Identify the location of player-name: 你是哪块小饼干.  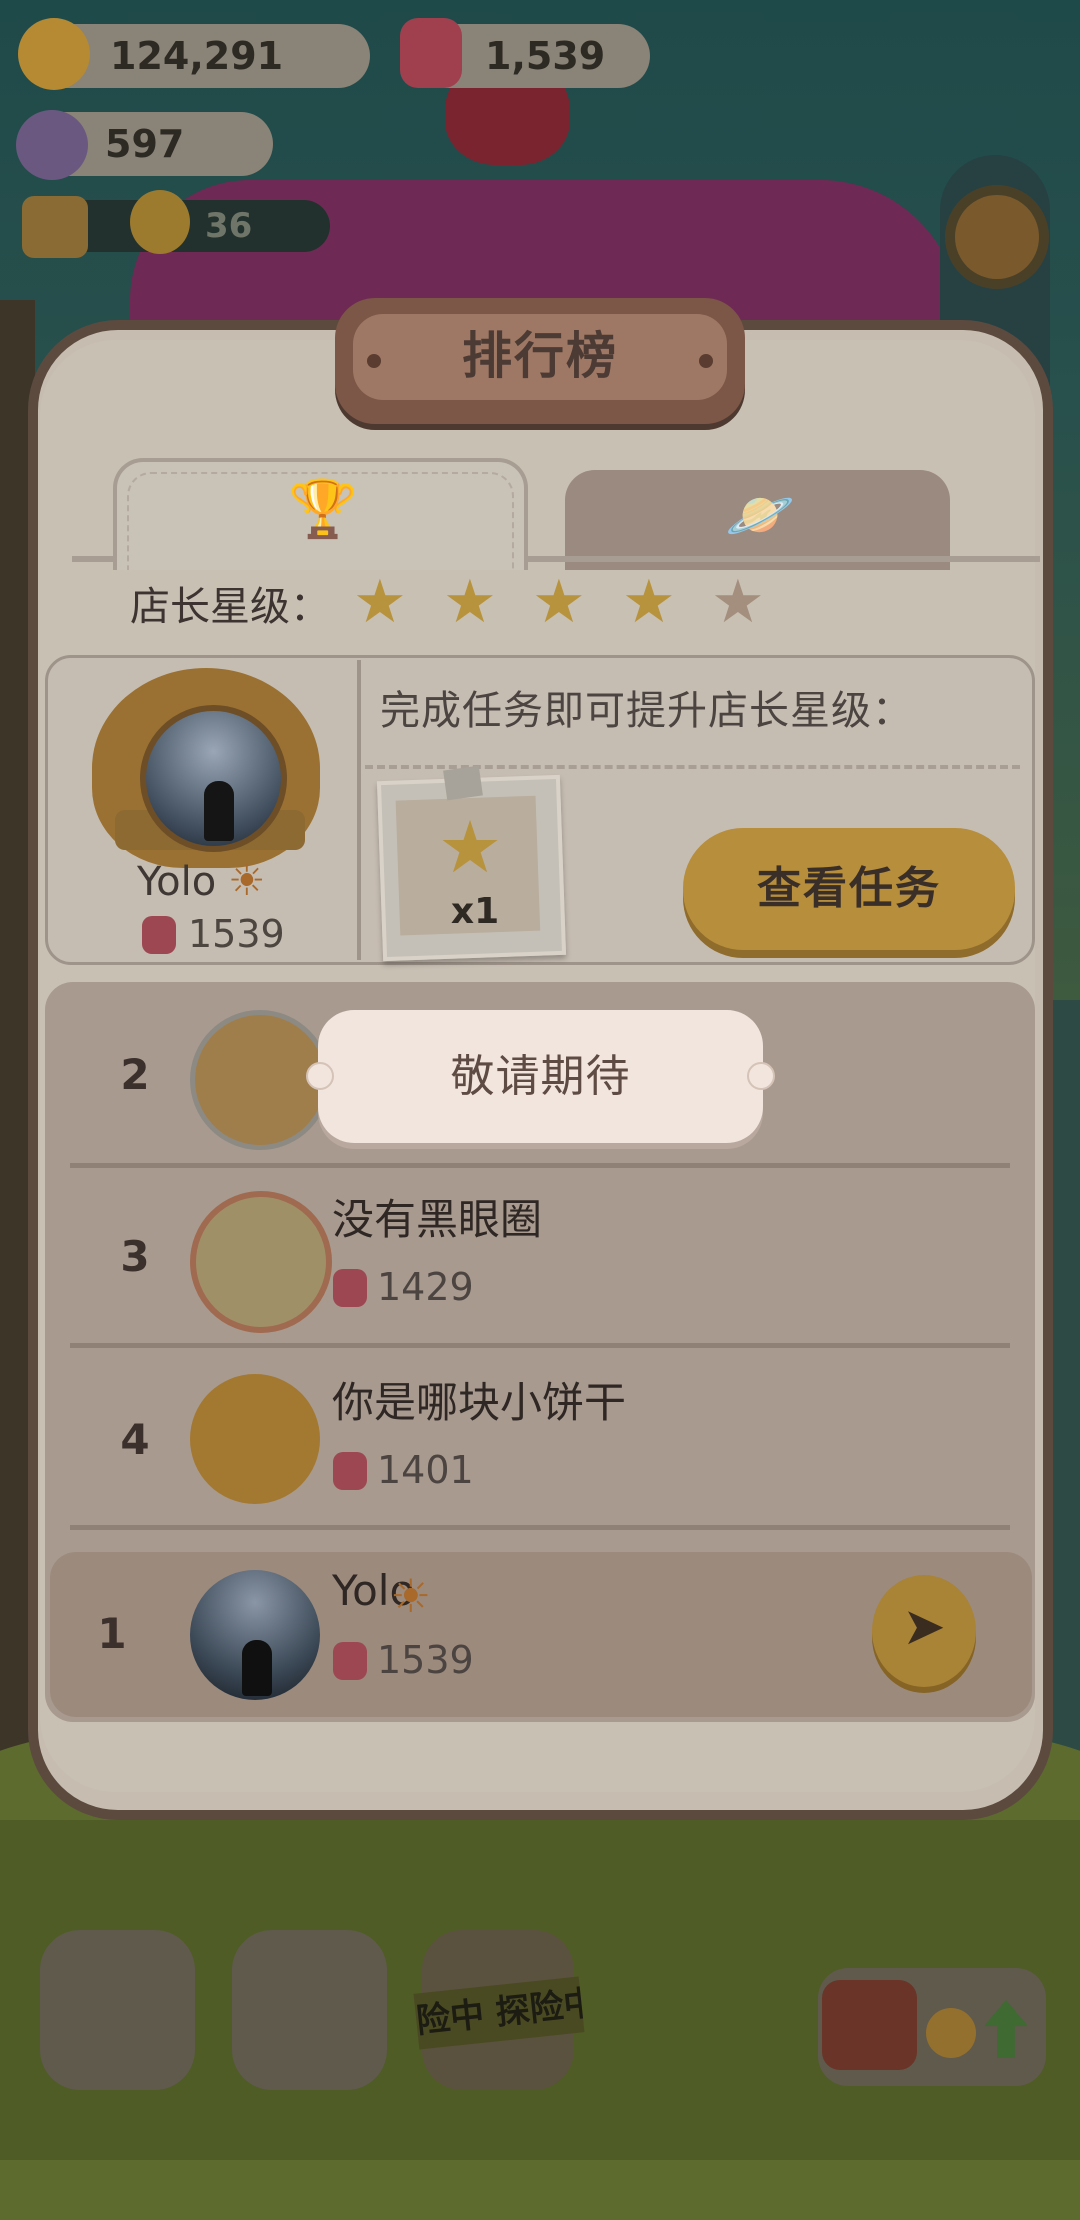
(479, 1402).